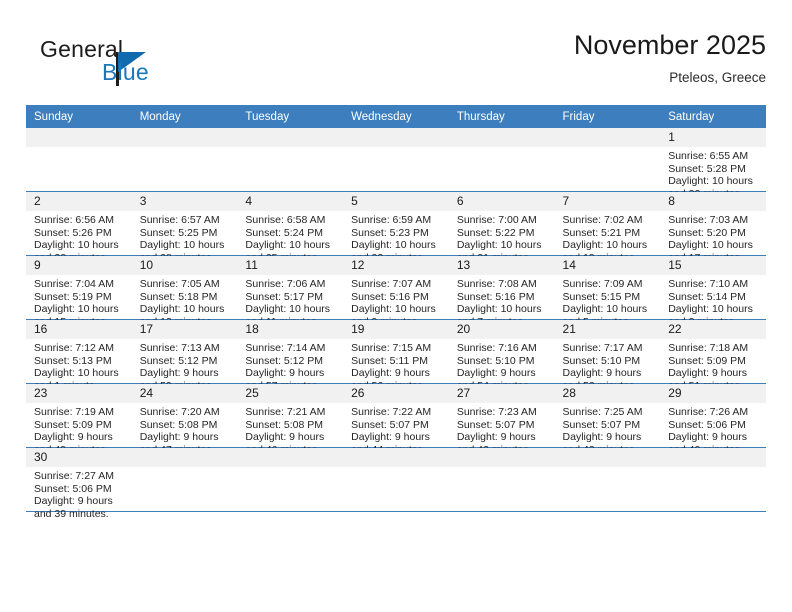  What do you see at coordinates (607, 116) in the screenshot?
I see `weekday-header-friday: Friday` at bounding box center [607, 116].